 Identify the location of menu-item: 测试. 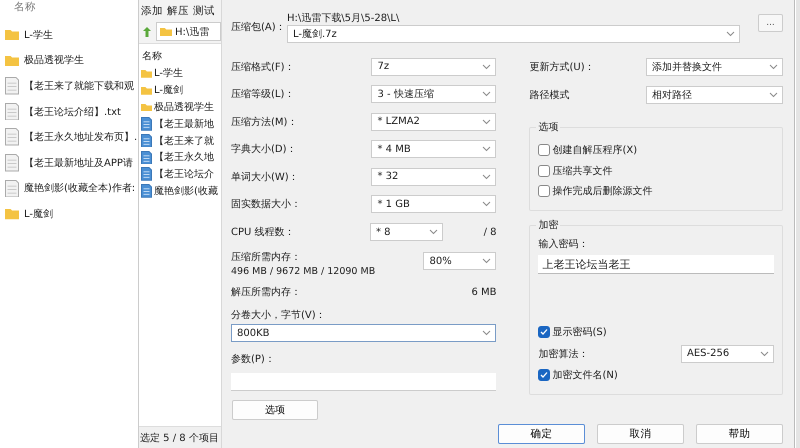
(204, 11).